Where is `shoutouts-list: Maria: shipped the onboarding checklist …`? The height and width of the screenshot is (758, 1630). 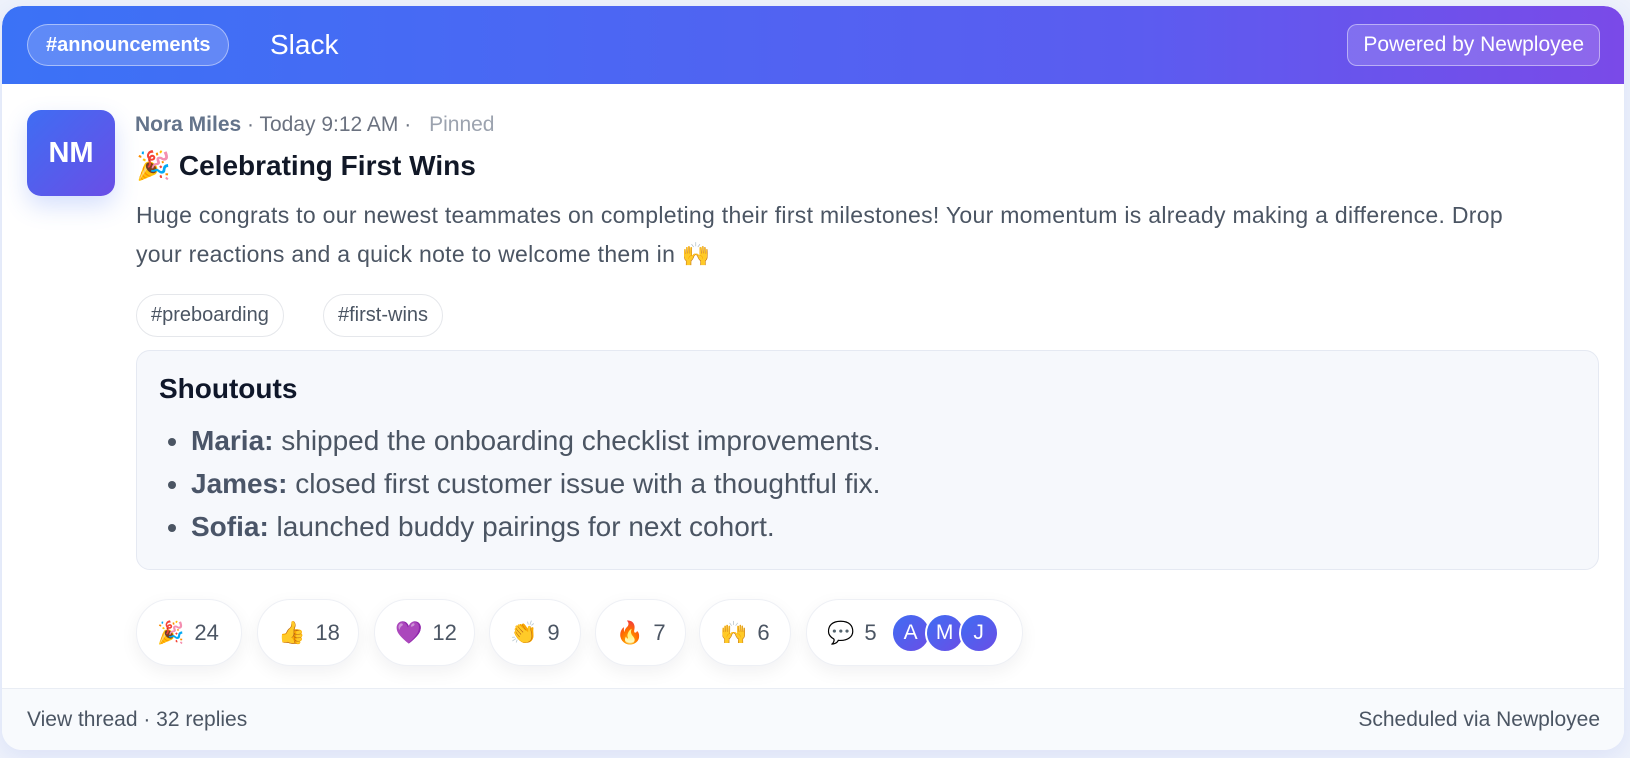 shoutouts-list: Maria: shipped the onboarding checklist … is located at coordinates (519, 483).